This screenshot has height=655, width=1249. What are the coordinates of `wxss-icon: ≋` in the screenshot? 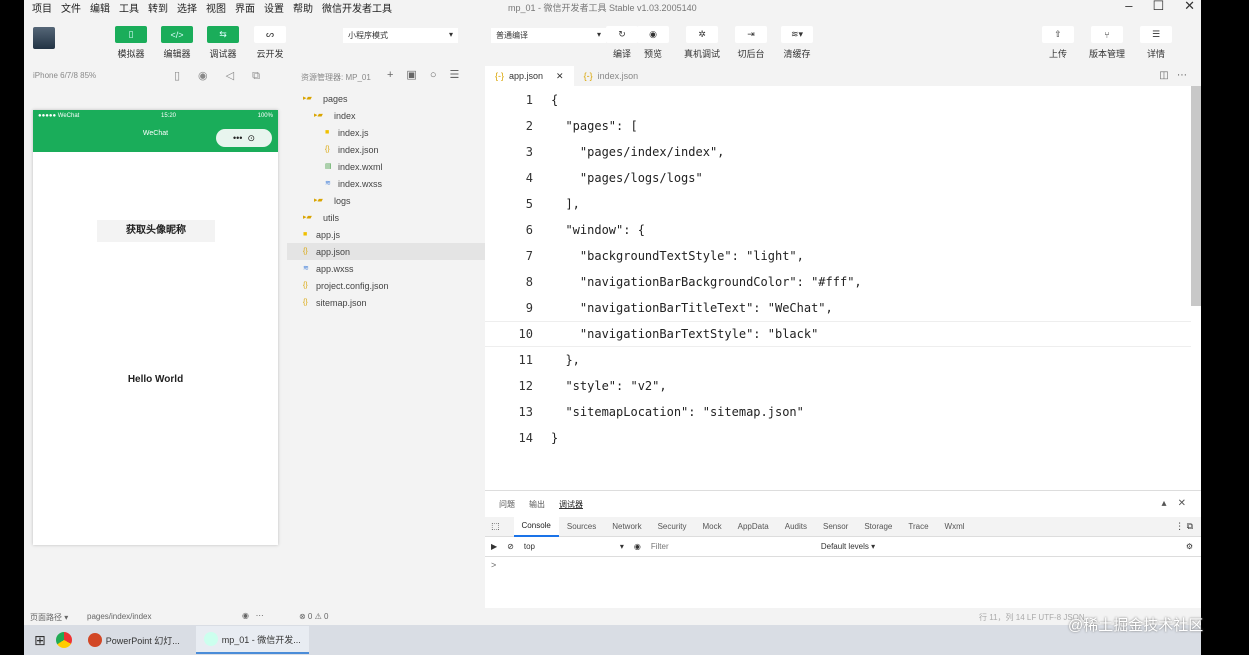 It's located at (306, 268).